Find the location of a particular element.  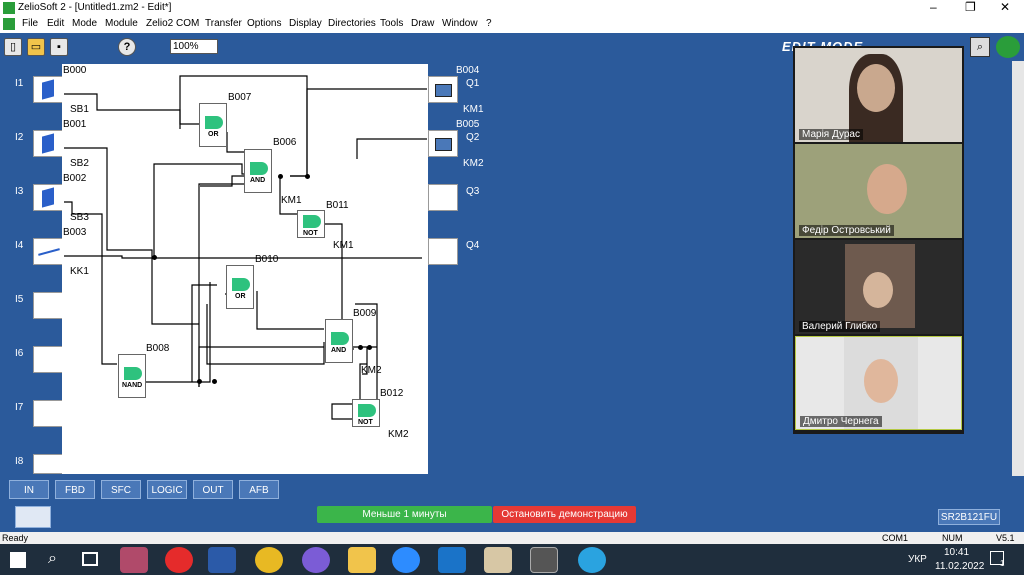

menu-tools: Tools is located at coordinates (391, 23).